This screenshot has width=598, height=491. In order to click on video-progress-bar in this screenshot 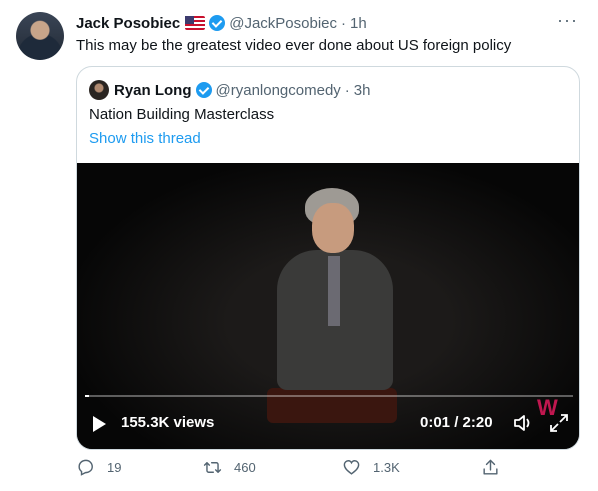, I will do `click(329, 396)`.